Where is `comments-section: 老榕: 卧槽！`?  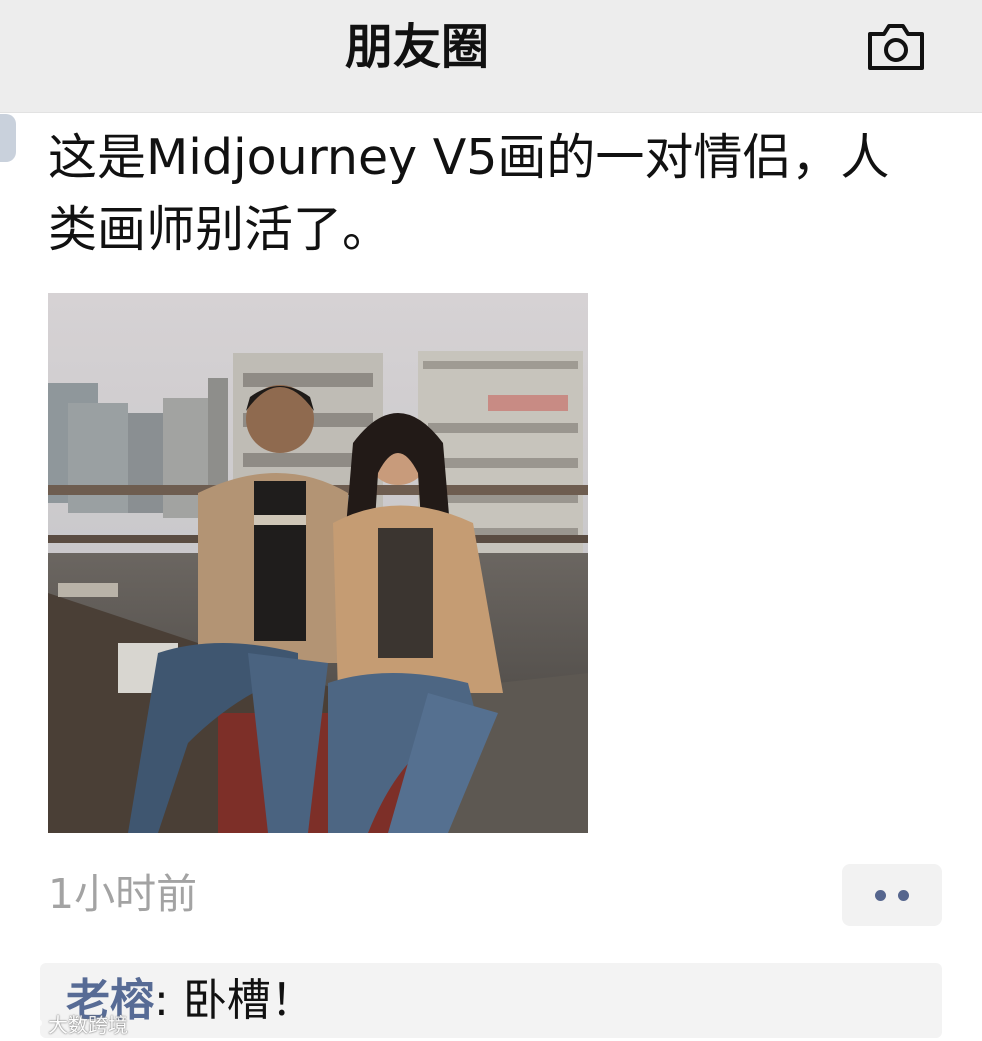
comments-section: 老榕: 卧槽！ is located at coordinates (491, 1000).